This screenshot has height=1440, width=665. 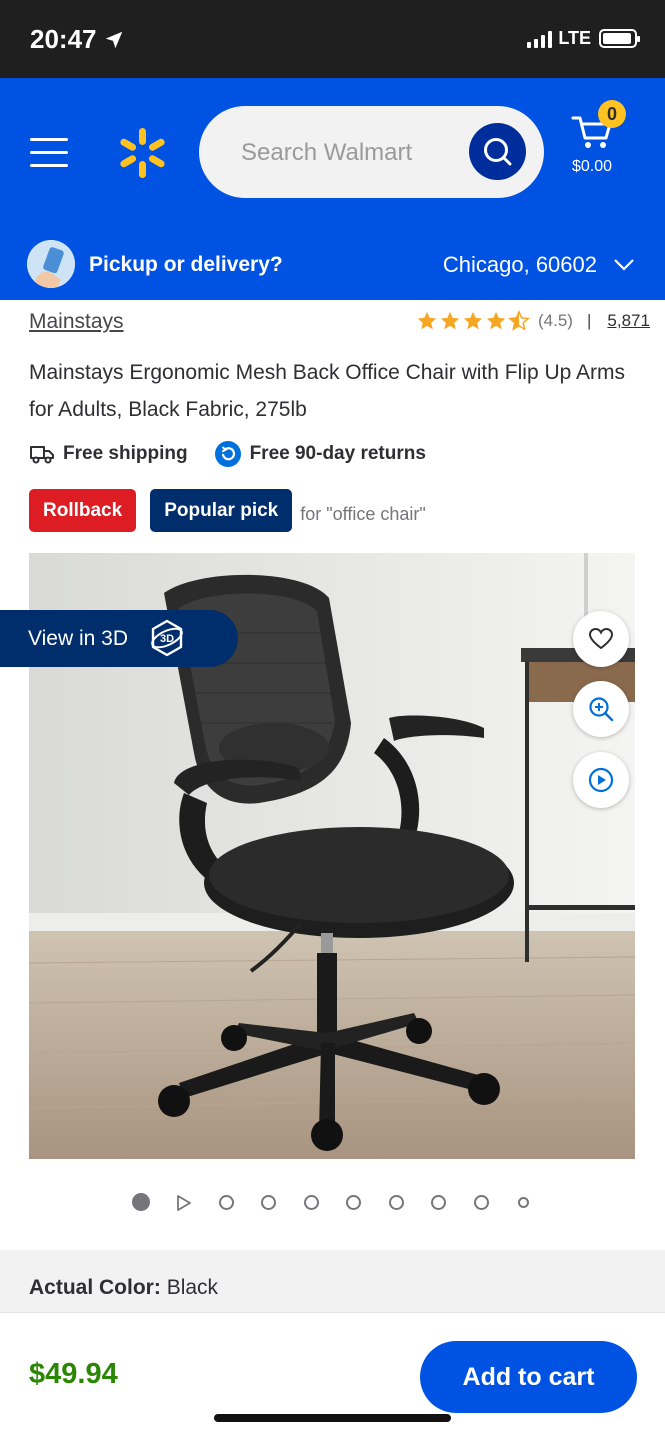 I want to click on actual-color-row: Actual Color: Black, so click(x=332, y=1281).